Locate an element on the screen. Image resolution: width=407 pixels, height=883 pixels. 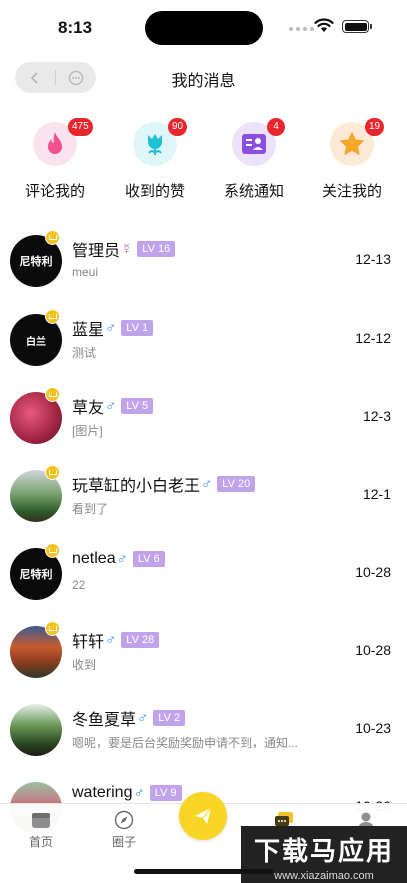
star-icon is located at coordinates (352, 143).